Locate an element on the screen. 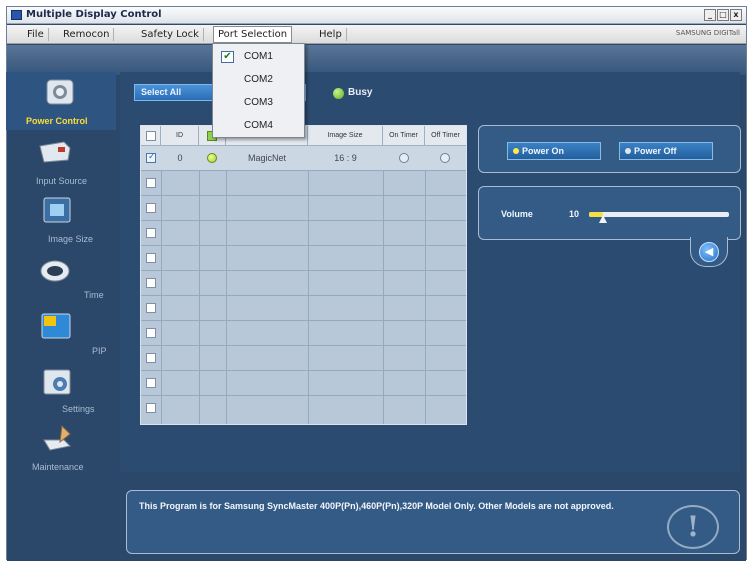 This screenshot has width=751, height=562. sidebar-item-label: Settings is located at coordinates (78, 409).